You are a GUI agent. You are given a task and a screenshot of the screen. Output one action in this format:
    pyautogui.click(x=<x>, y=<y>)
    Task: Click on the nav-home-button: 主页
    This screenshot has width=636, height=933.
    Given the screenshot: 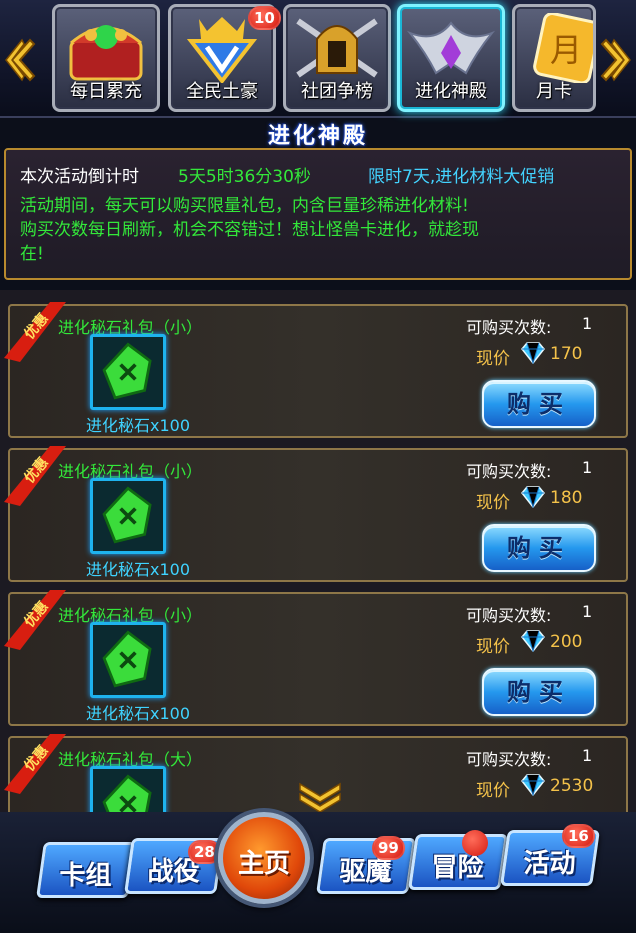 What is the action you would take?
    pyautogui.click(x=264, y=858)
    